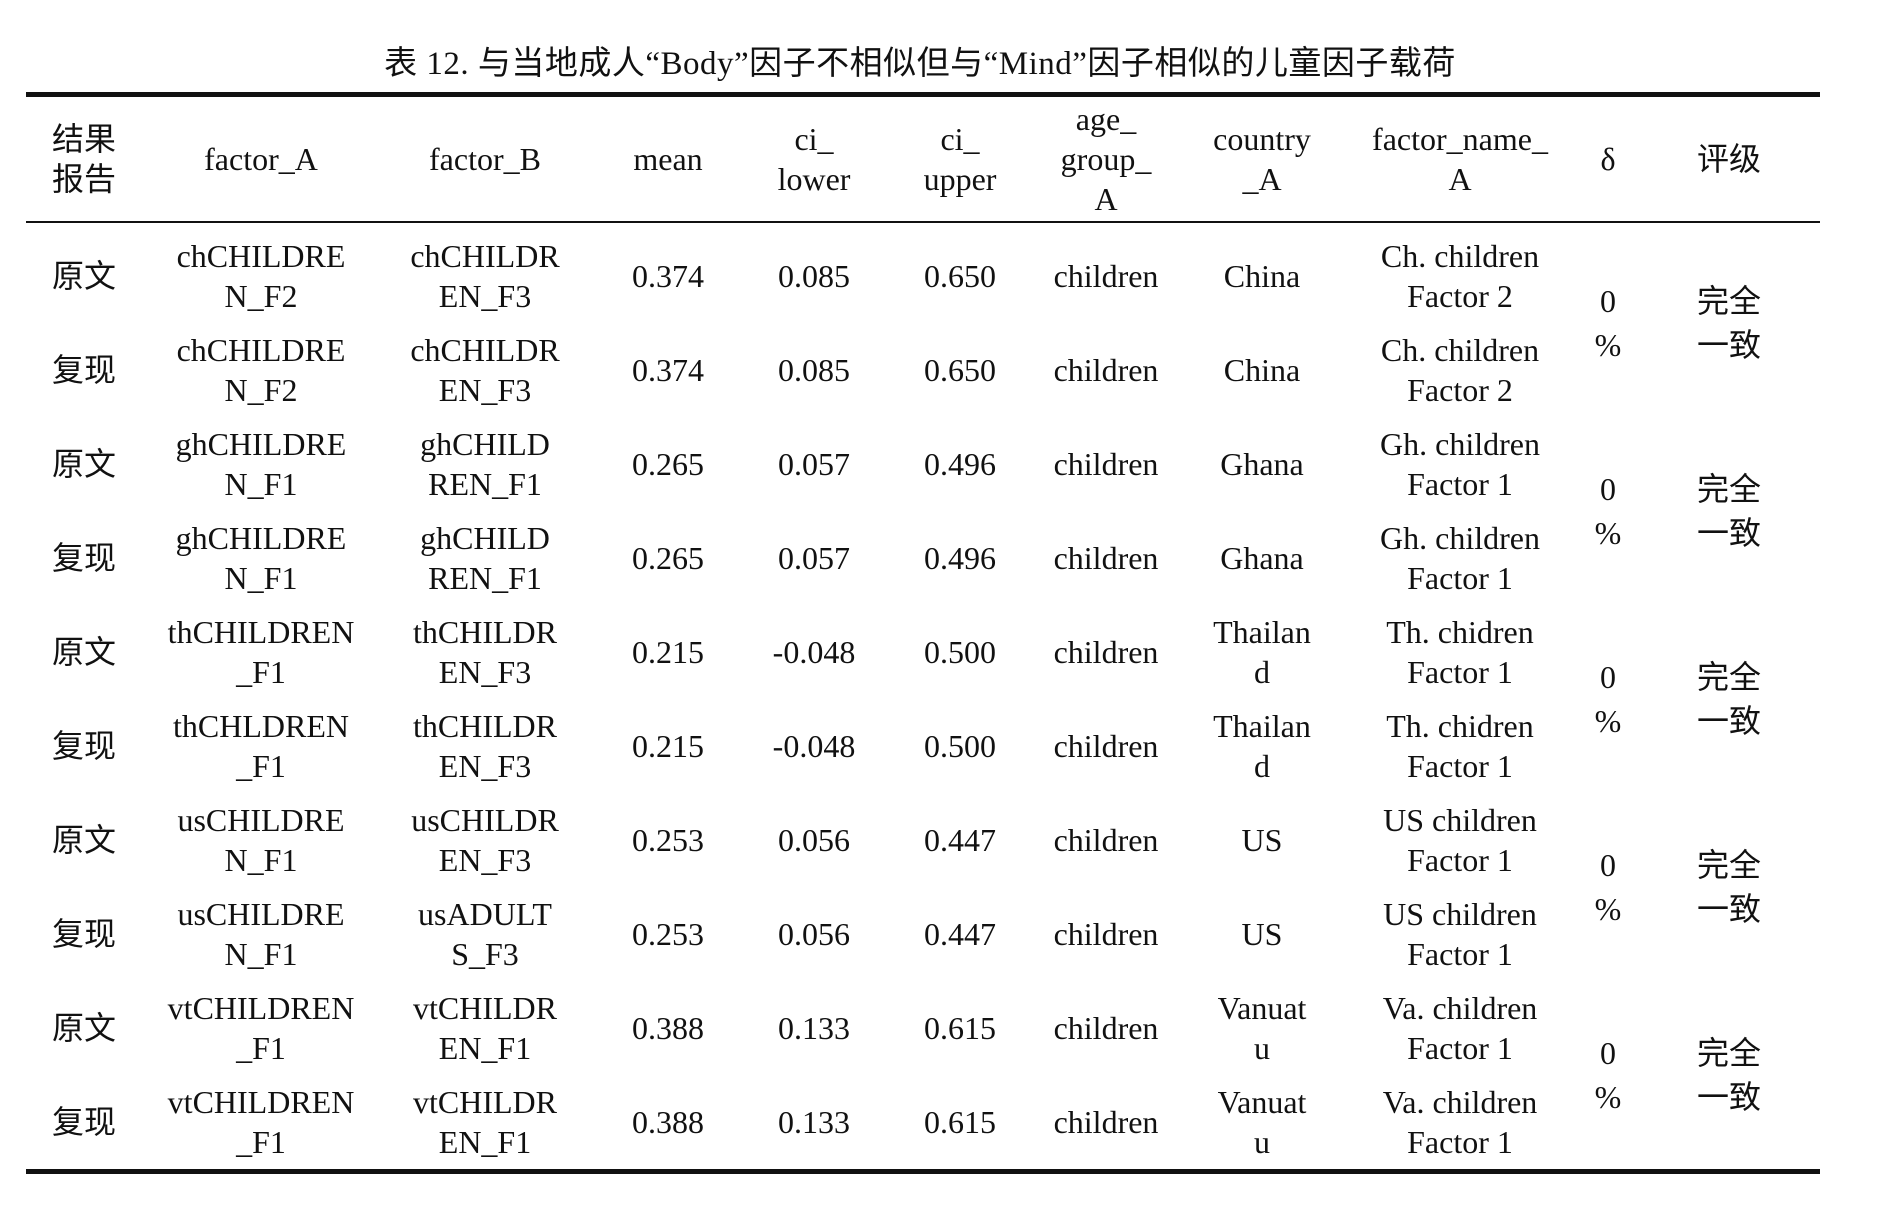 The width and height of the screenshot is (1888, 1224). I want to click on col-header-factor-name: factor_name_ A, so click(1460, 159).